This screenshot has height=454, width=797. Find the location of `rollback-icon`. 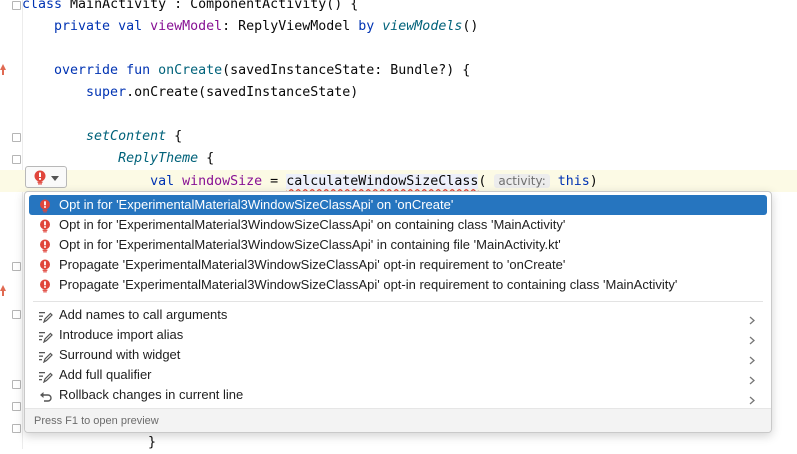

rollback-icon is located at coordinates (45, 395).